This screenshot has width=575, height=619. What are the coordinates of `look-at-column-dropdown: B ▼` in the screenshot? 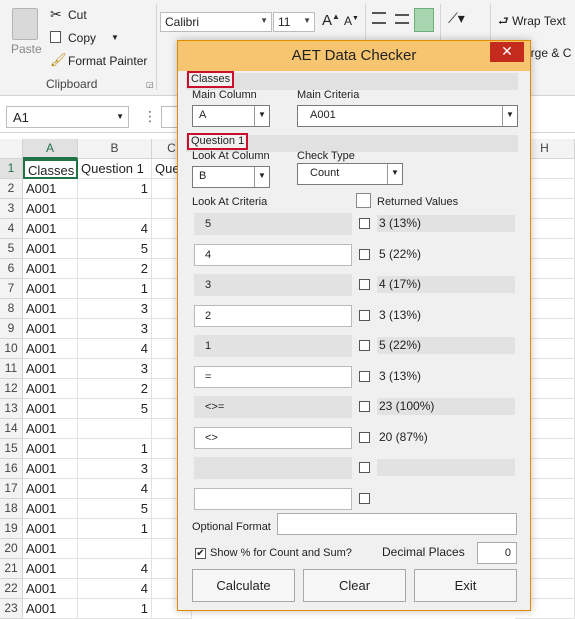 It's located at (231, 177).